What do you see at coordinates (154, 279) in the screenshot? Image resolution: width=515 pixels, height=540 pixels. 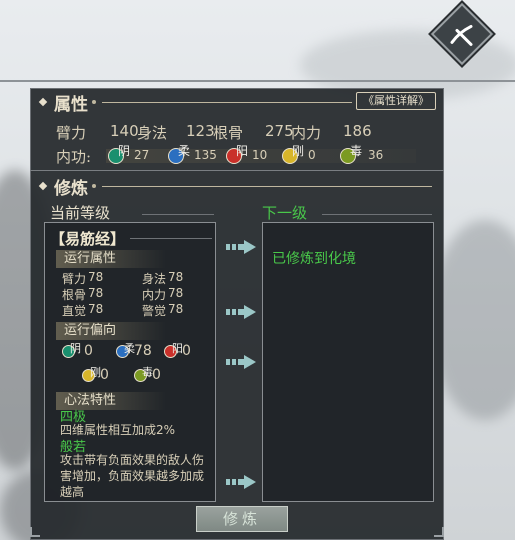 I see `run-attr-label: 身法` at bounding box center [154, 279].